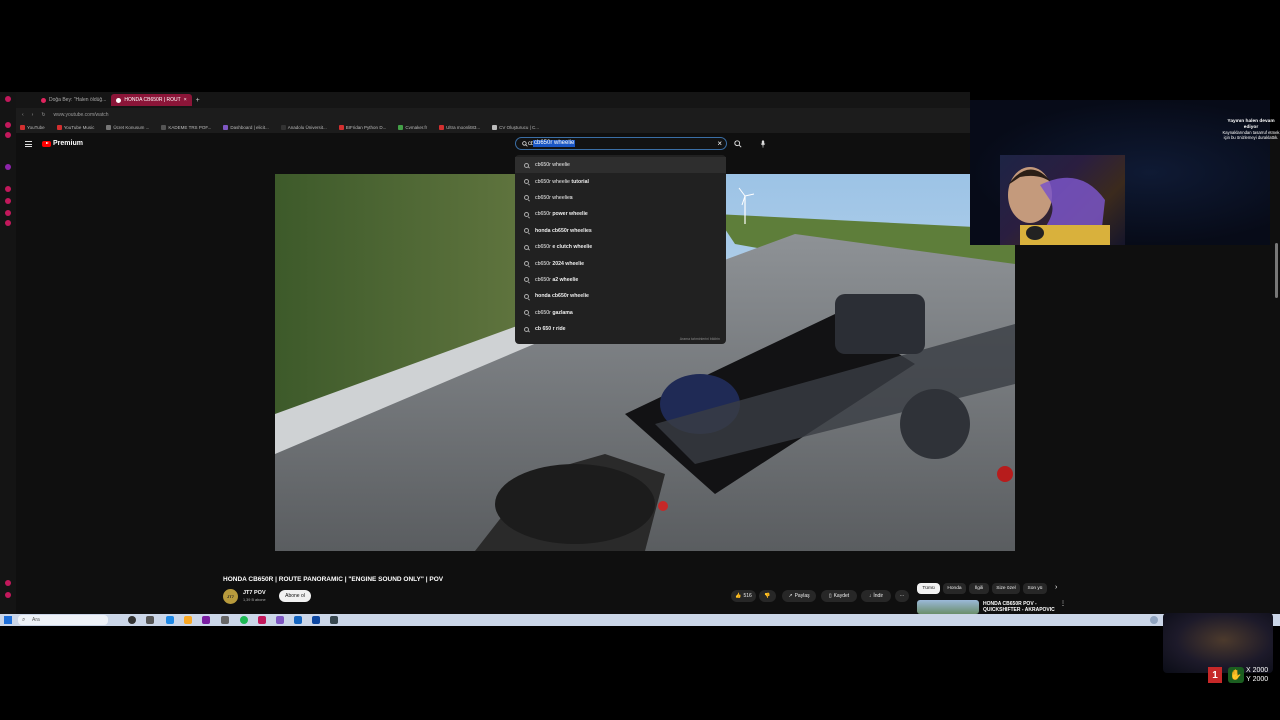 The height and width of the screenshot is (720, 1280). Describe the element at coordinates (23, 115) in the screenshot. I see `back-icon: ‹` at that location.